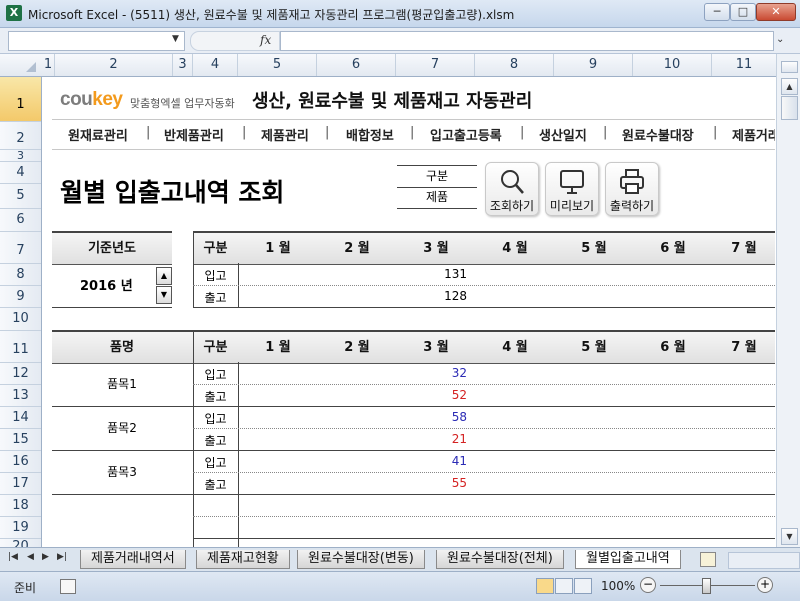 This screenshot has width=800, height=601. Describe the element at coordinates (628, 559) in the screenshot. I see `sheet-tab-active: 월별입출고내역` at that location.